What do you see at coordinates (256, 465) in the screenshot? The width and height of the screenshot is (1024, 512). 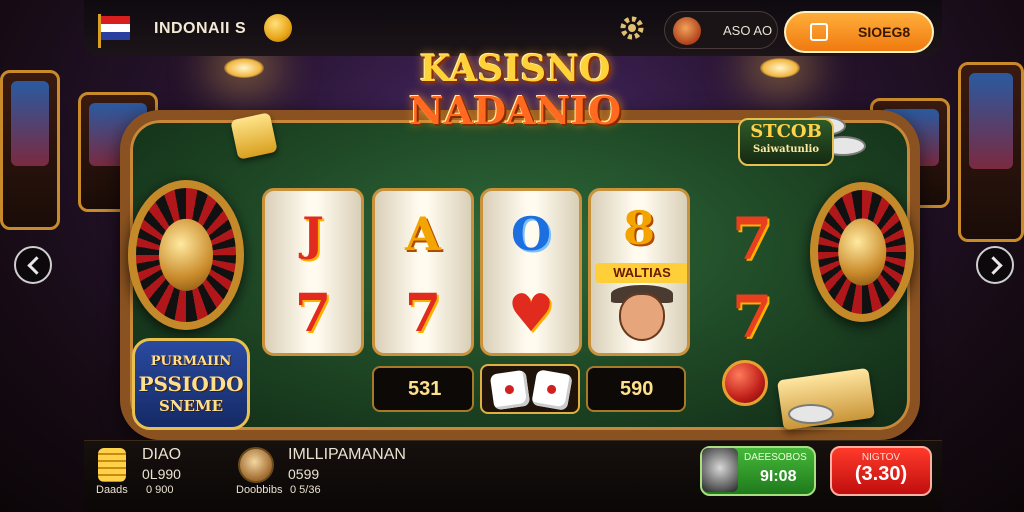 I see `player-avatar` at bounding box center [256, 465].